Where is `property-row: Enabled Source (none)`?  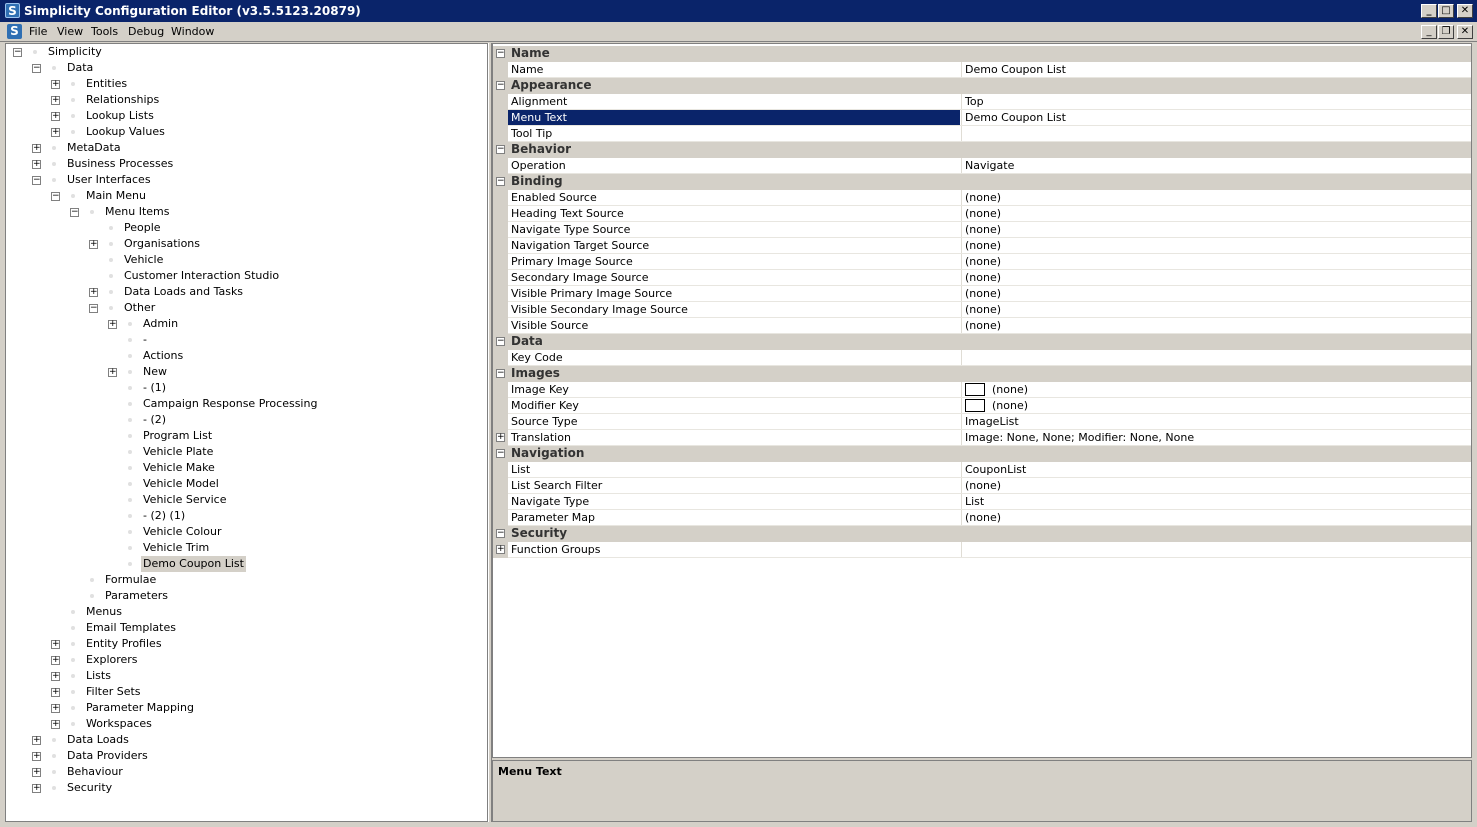
property-row: Enabled Source (none) is located at coordinates (982, 198).